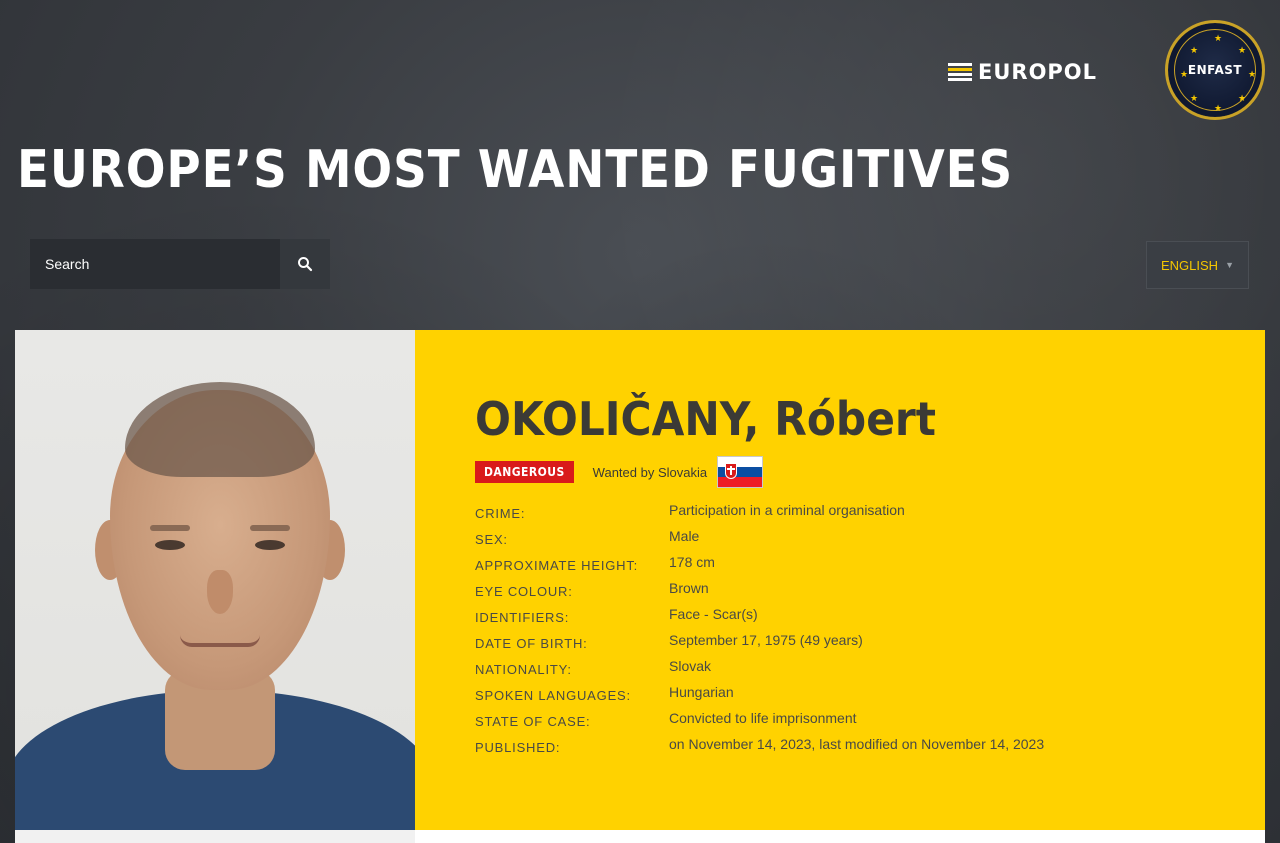  I want to click on europol-logo-text: EUROPOL, so click(1038, 72).